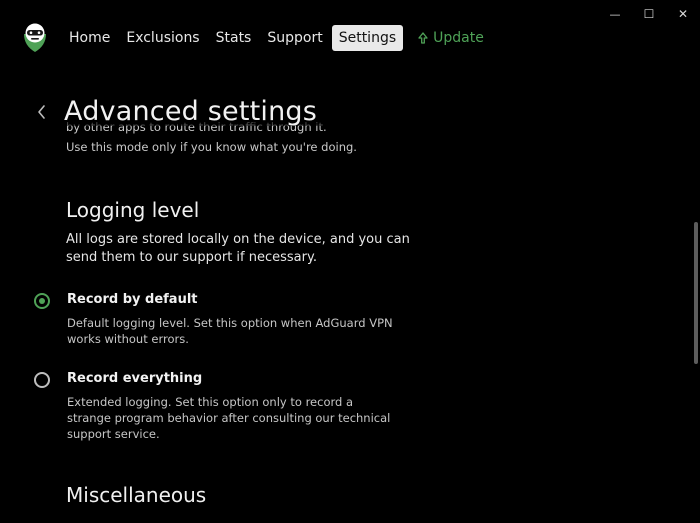 The image size is (700, 523). I want to click on window-controls: — ☐ ✕, so click(649, 14).